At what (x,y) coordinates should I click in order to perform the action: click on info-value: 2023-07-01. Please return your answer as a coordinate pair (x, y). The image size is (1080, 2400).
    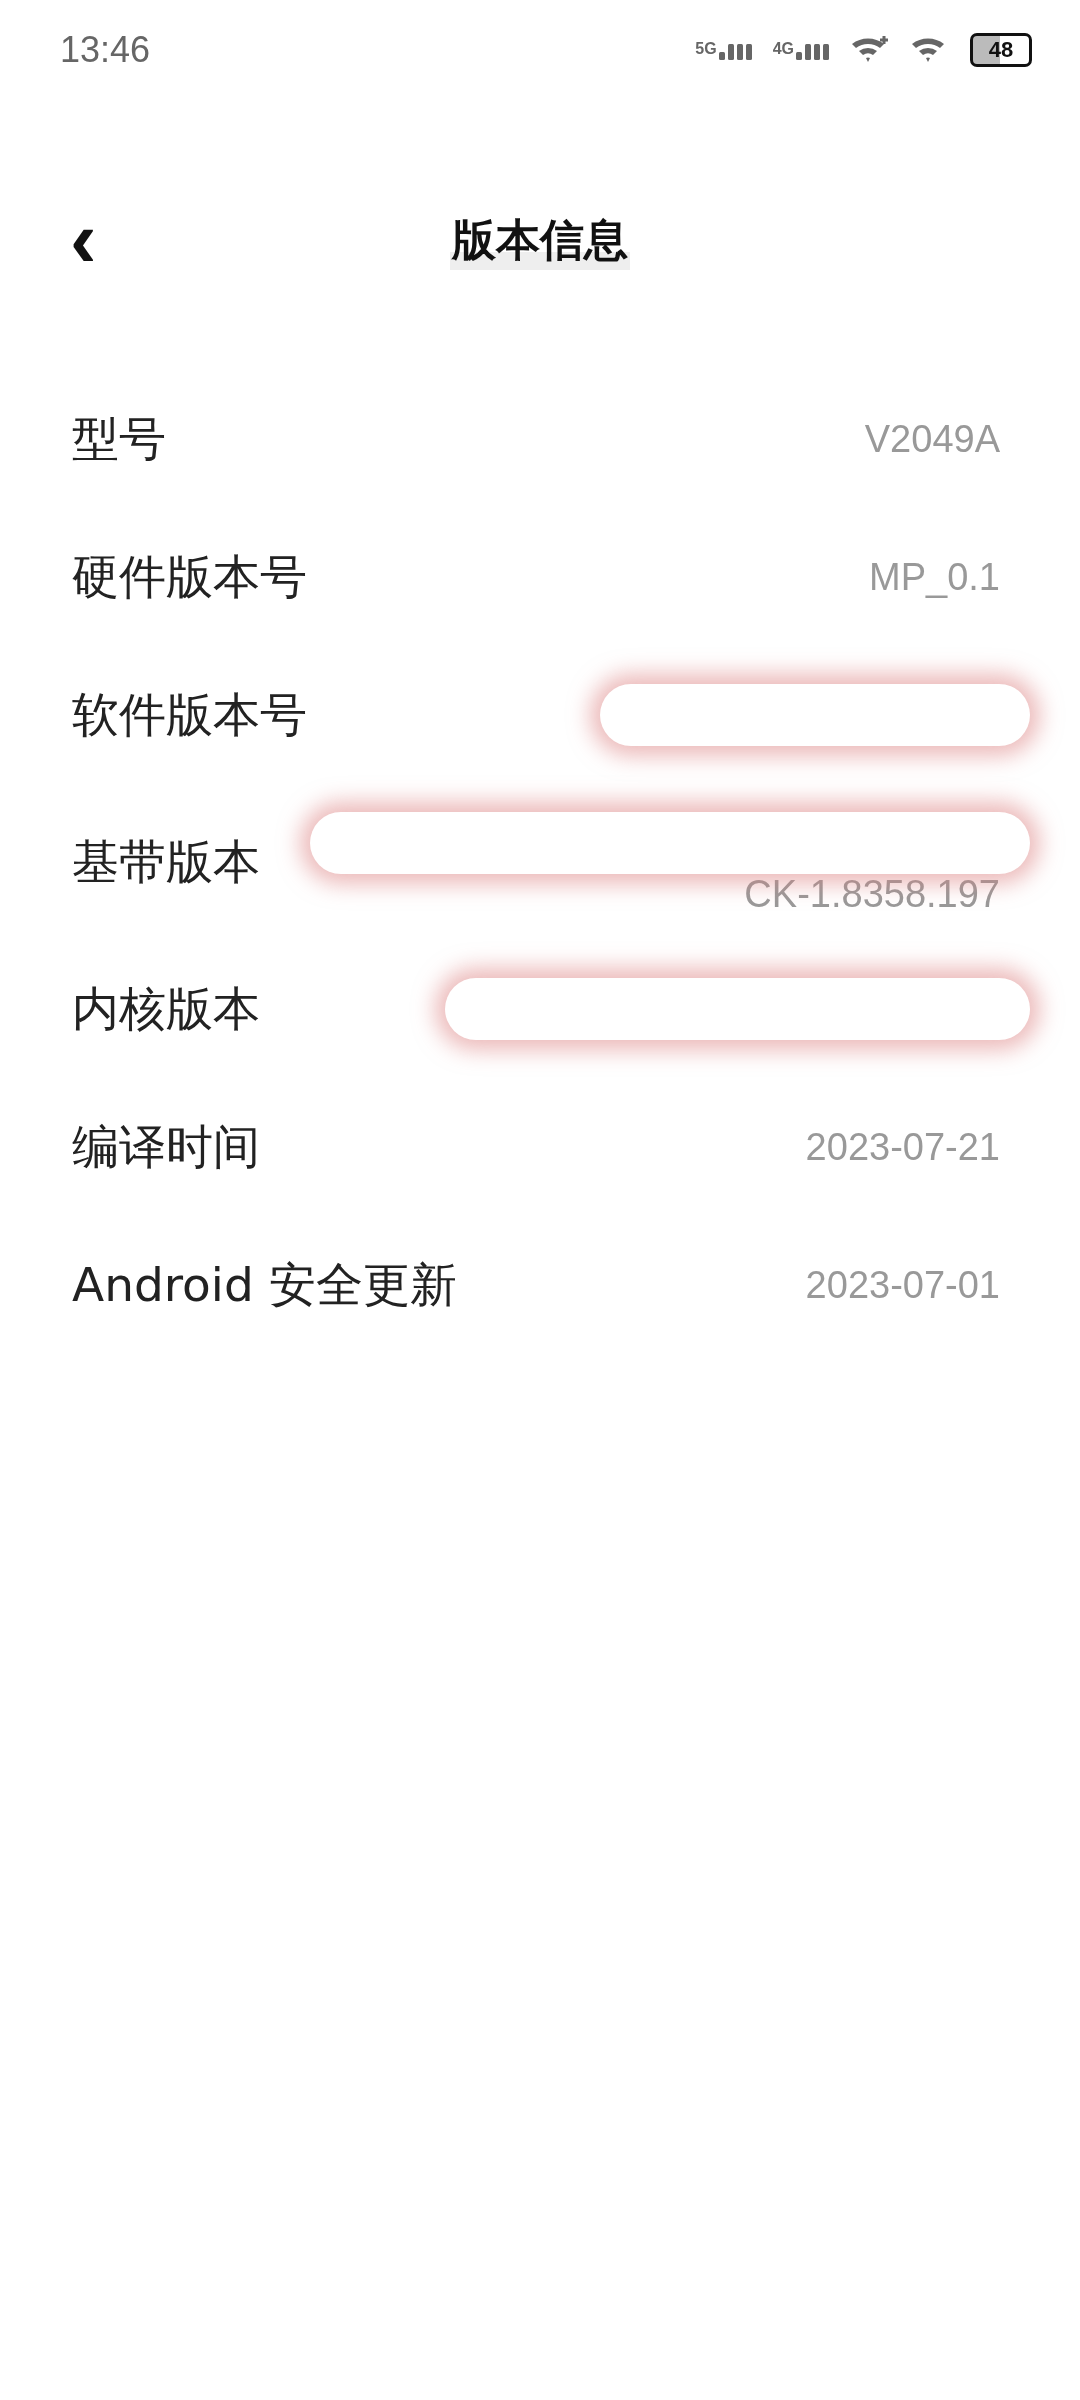
    Looking at the image, I should click on (902, 1285).